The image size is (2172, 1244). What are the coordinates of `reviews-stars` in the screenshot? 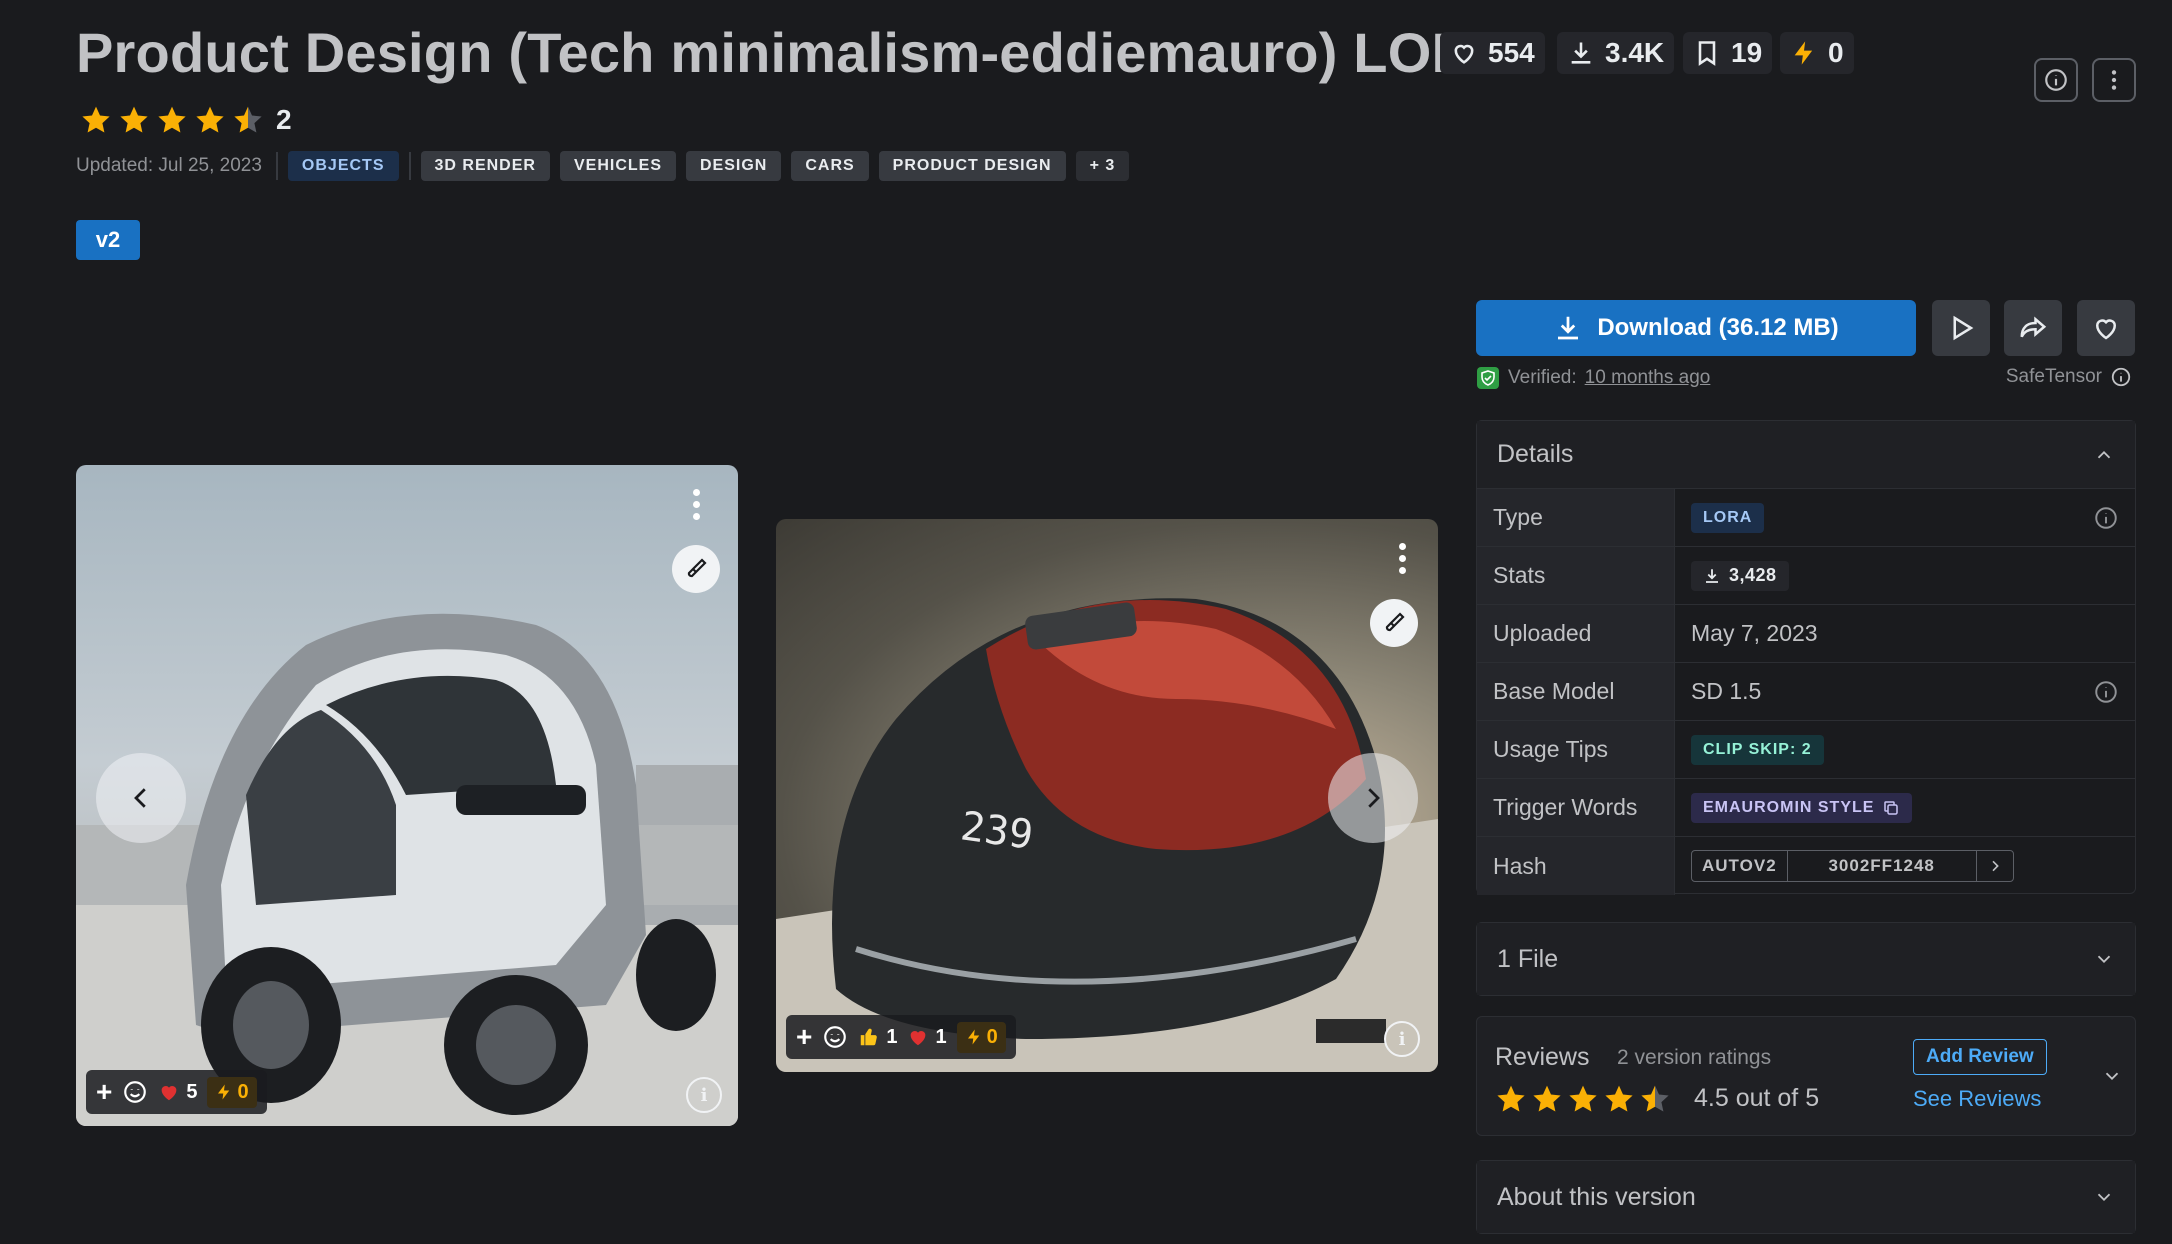 It's located at (1583, 1099).